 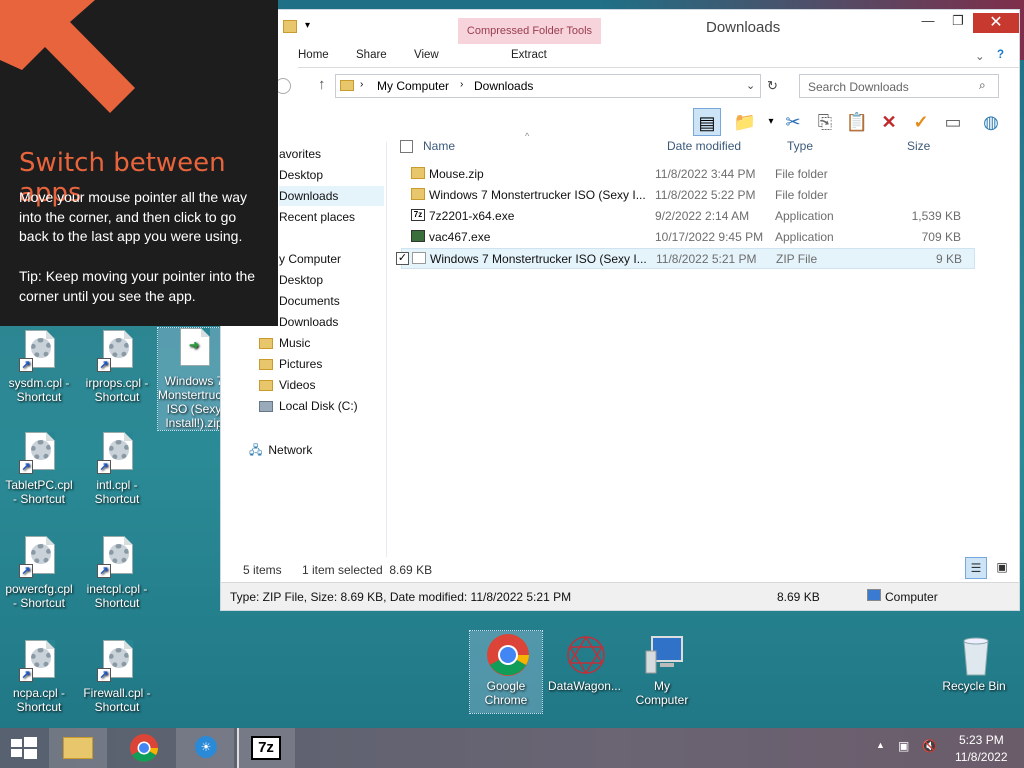 What do you see at coordinates (284, 343) in the screenshot?
I see `nav-music: Music` at bounding box center [284, 343].